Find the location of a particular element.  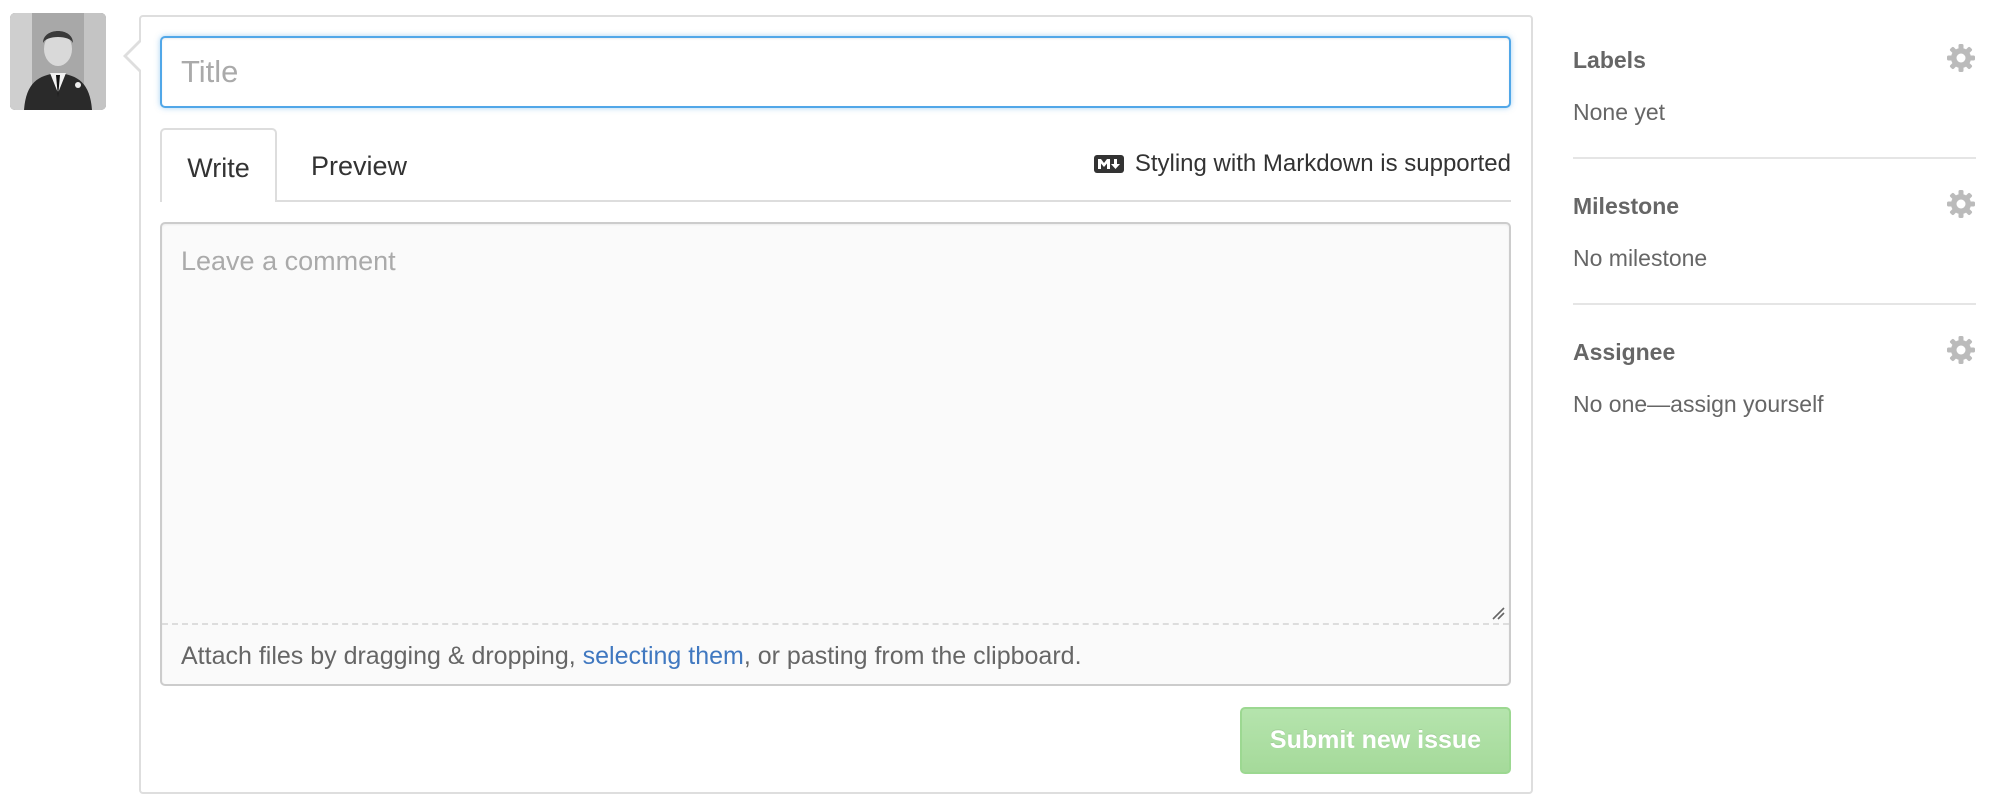

tab-write: Write is located at coordinates (218, 165).